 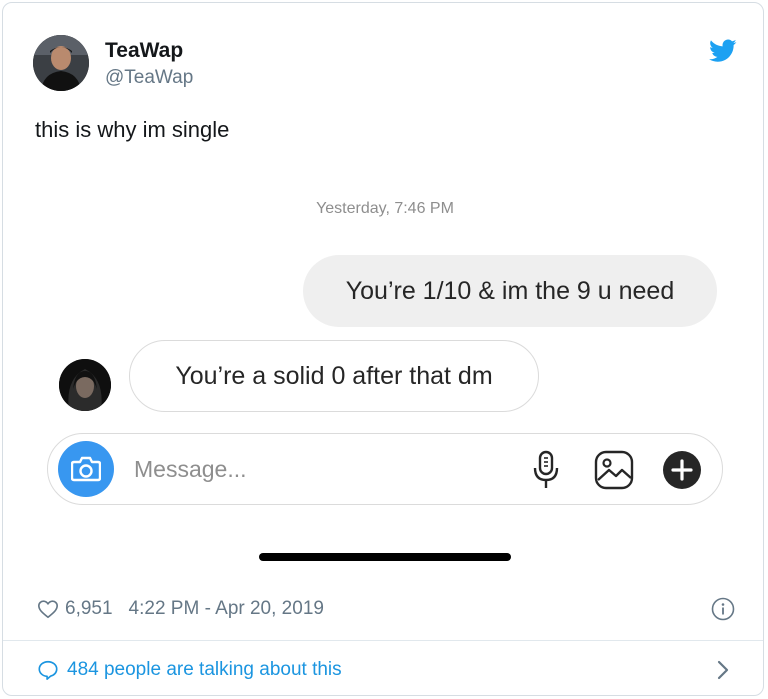 What do you see at coordinates (723, 670) in the screenshot?
I see `chevron-right-icon` at bounding box center [723, 670].